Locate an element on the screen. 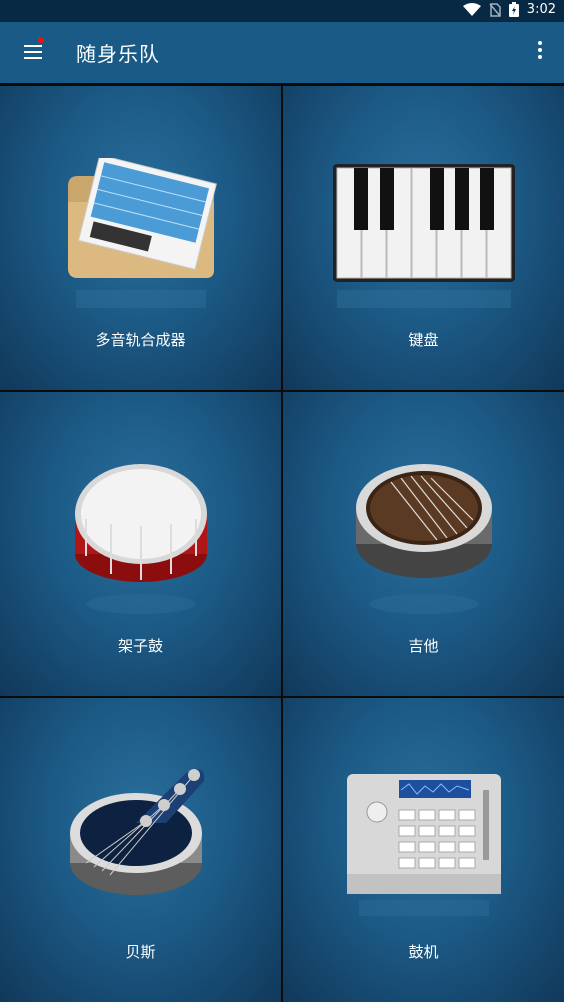 The width and height of the screenshot is (564, 1002). guitar-icon is located at coordinates (424, 546).